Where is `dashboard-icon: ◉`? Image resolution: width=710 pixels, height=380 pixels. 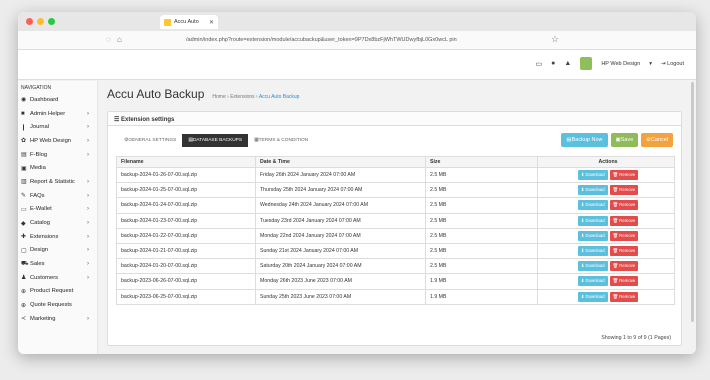
dashboard-icon: ◉ is located at coordinates (24, 100).